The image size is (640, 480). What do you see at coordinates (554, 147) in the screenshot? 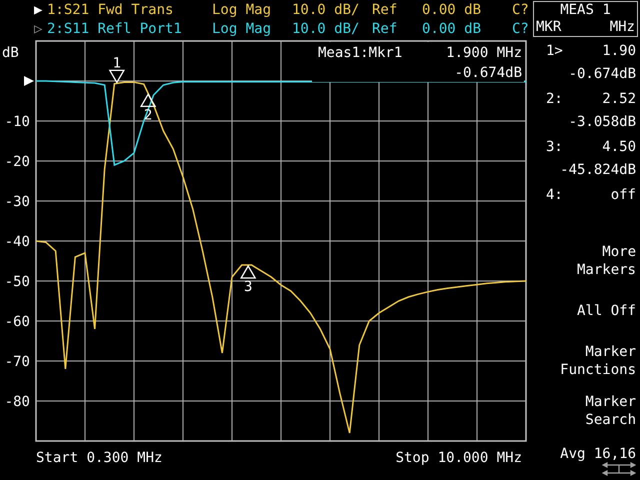
I see `marker-label: 3:` at bounding box center [554, 147].